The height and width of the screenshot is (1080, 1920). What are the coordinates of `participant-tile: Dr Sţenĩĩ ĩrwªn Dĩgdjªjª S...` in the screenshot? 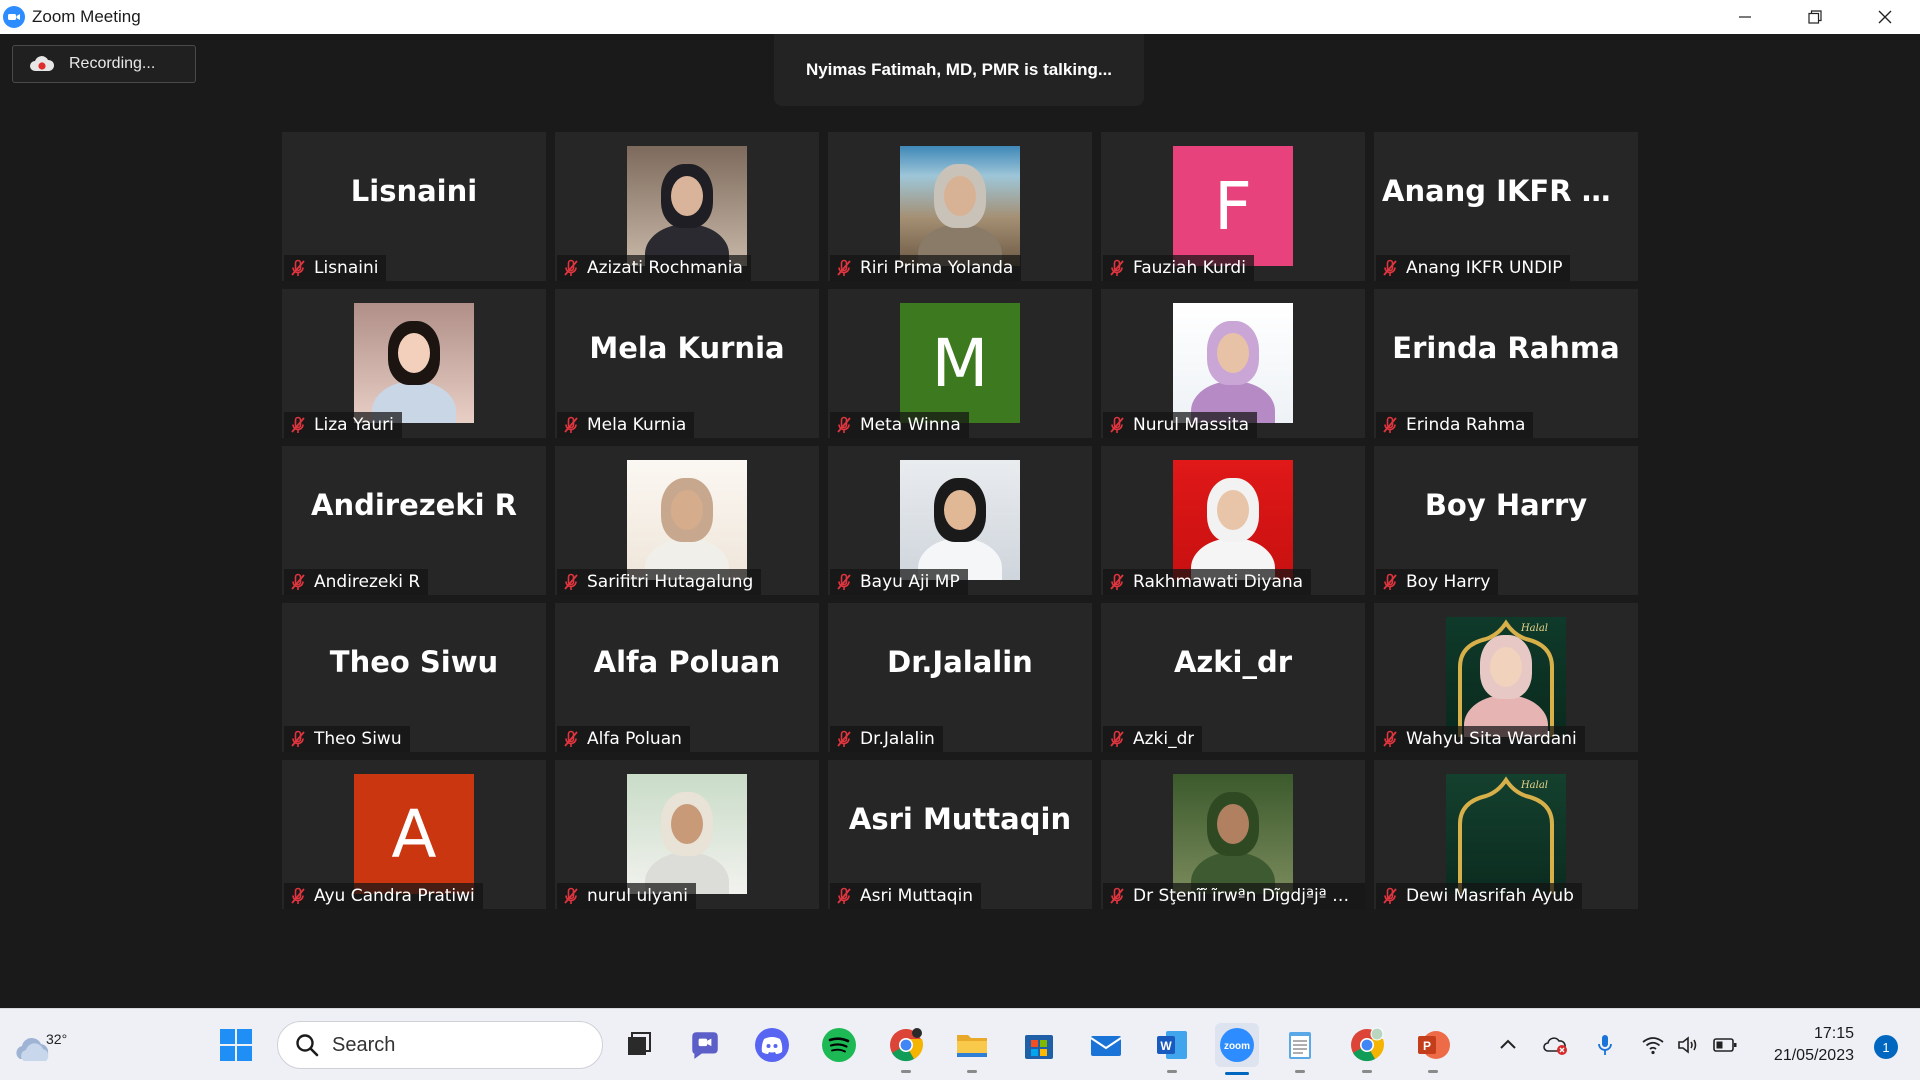 It's located at (1233, 834).